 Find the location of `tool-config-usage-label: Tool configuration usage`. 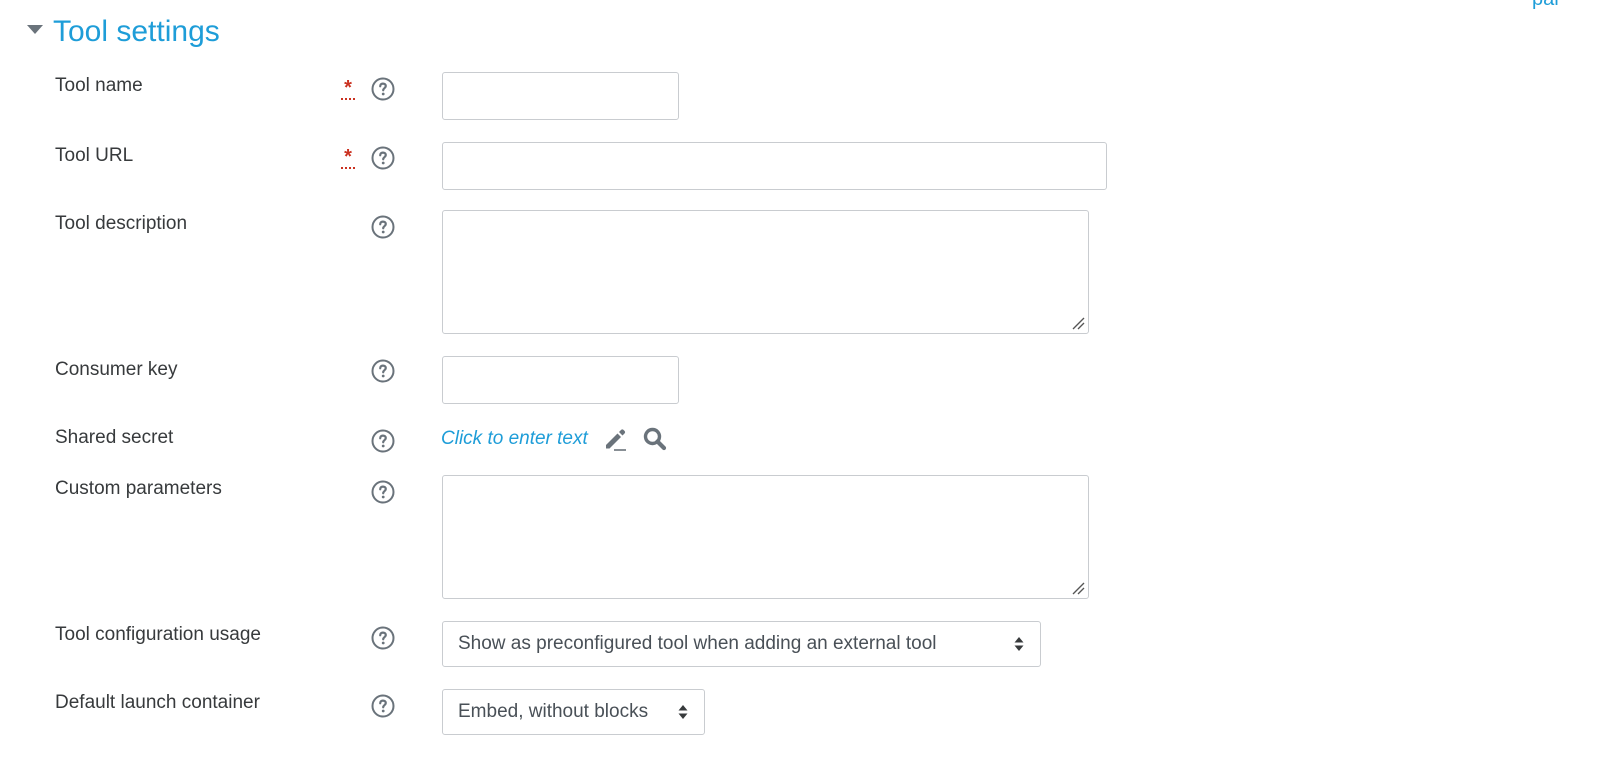

tool-config-usage-label: Tool configuration usage is located at coordinates (158, 634).